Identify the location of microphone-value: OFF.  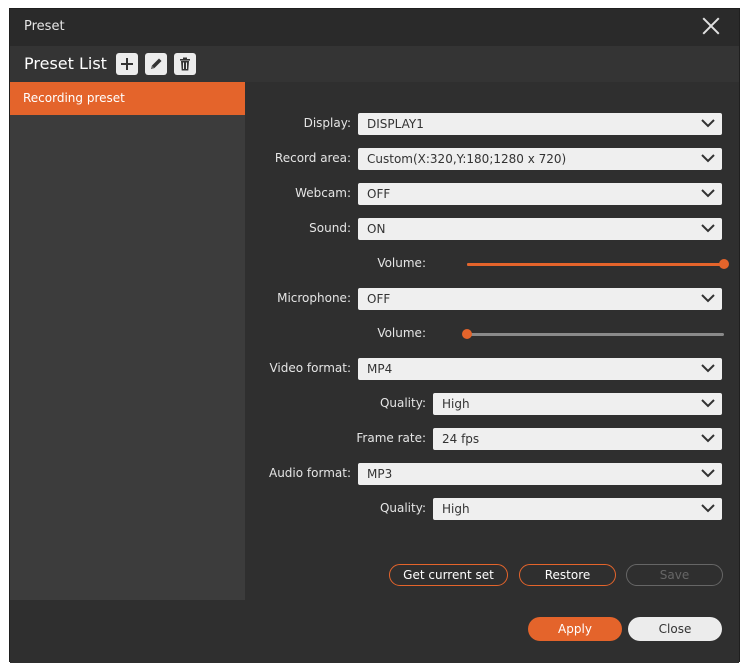
(379, 299).